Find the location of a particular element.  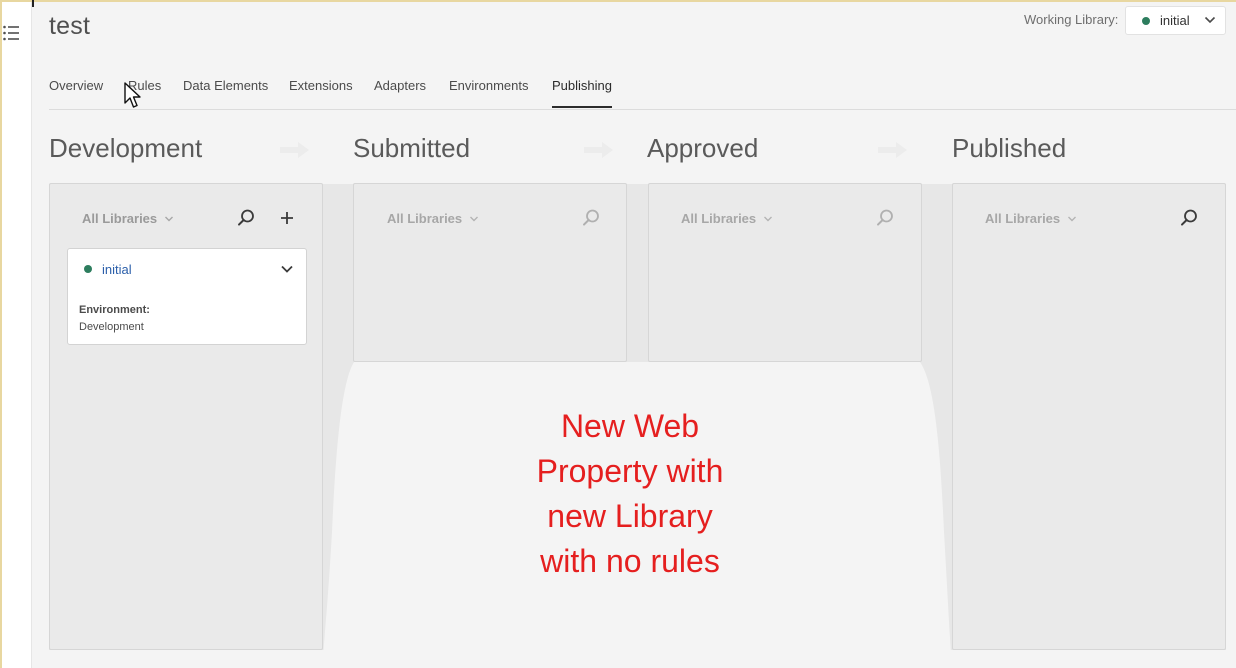

window-frame-top is located at coordinates (618, 1).